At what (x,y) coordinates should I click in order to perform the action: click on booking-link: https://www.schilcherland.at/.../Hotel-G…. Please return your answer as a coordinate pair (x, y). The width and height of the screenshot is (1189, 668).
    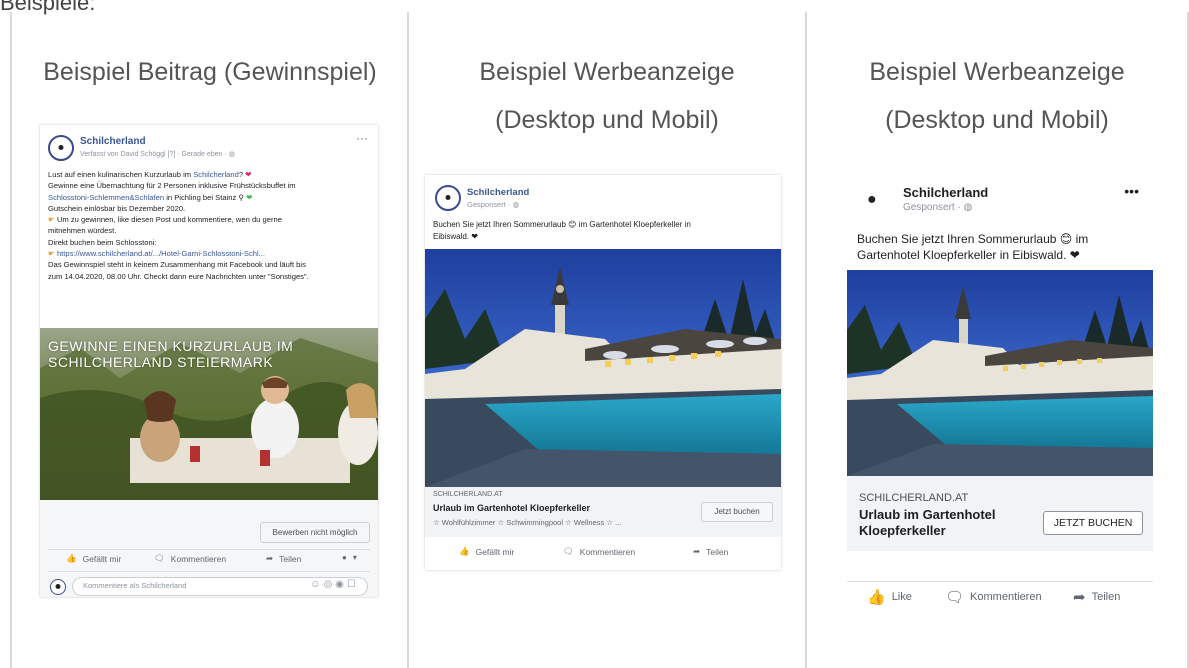
    Looking at the image, I should click on (161, 253).